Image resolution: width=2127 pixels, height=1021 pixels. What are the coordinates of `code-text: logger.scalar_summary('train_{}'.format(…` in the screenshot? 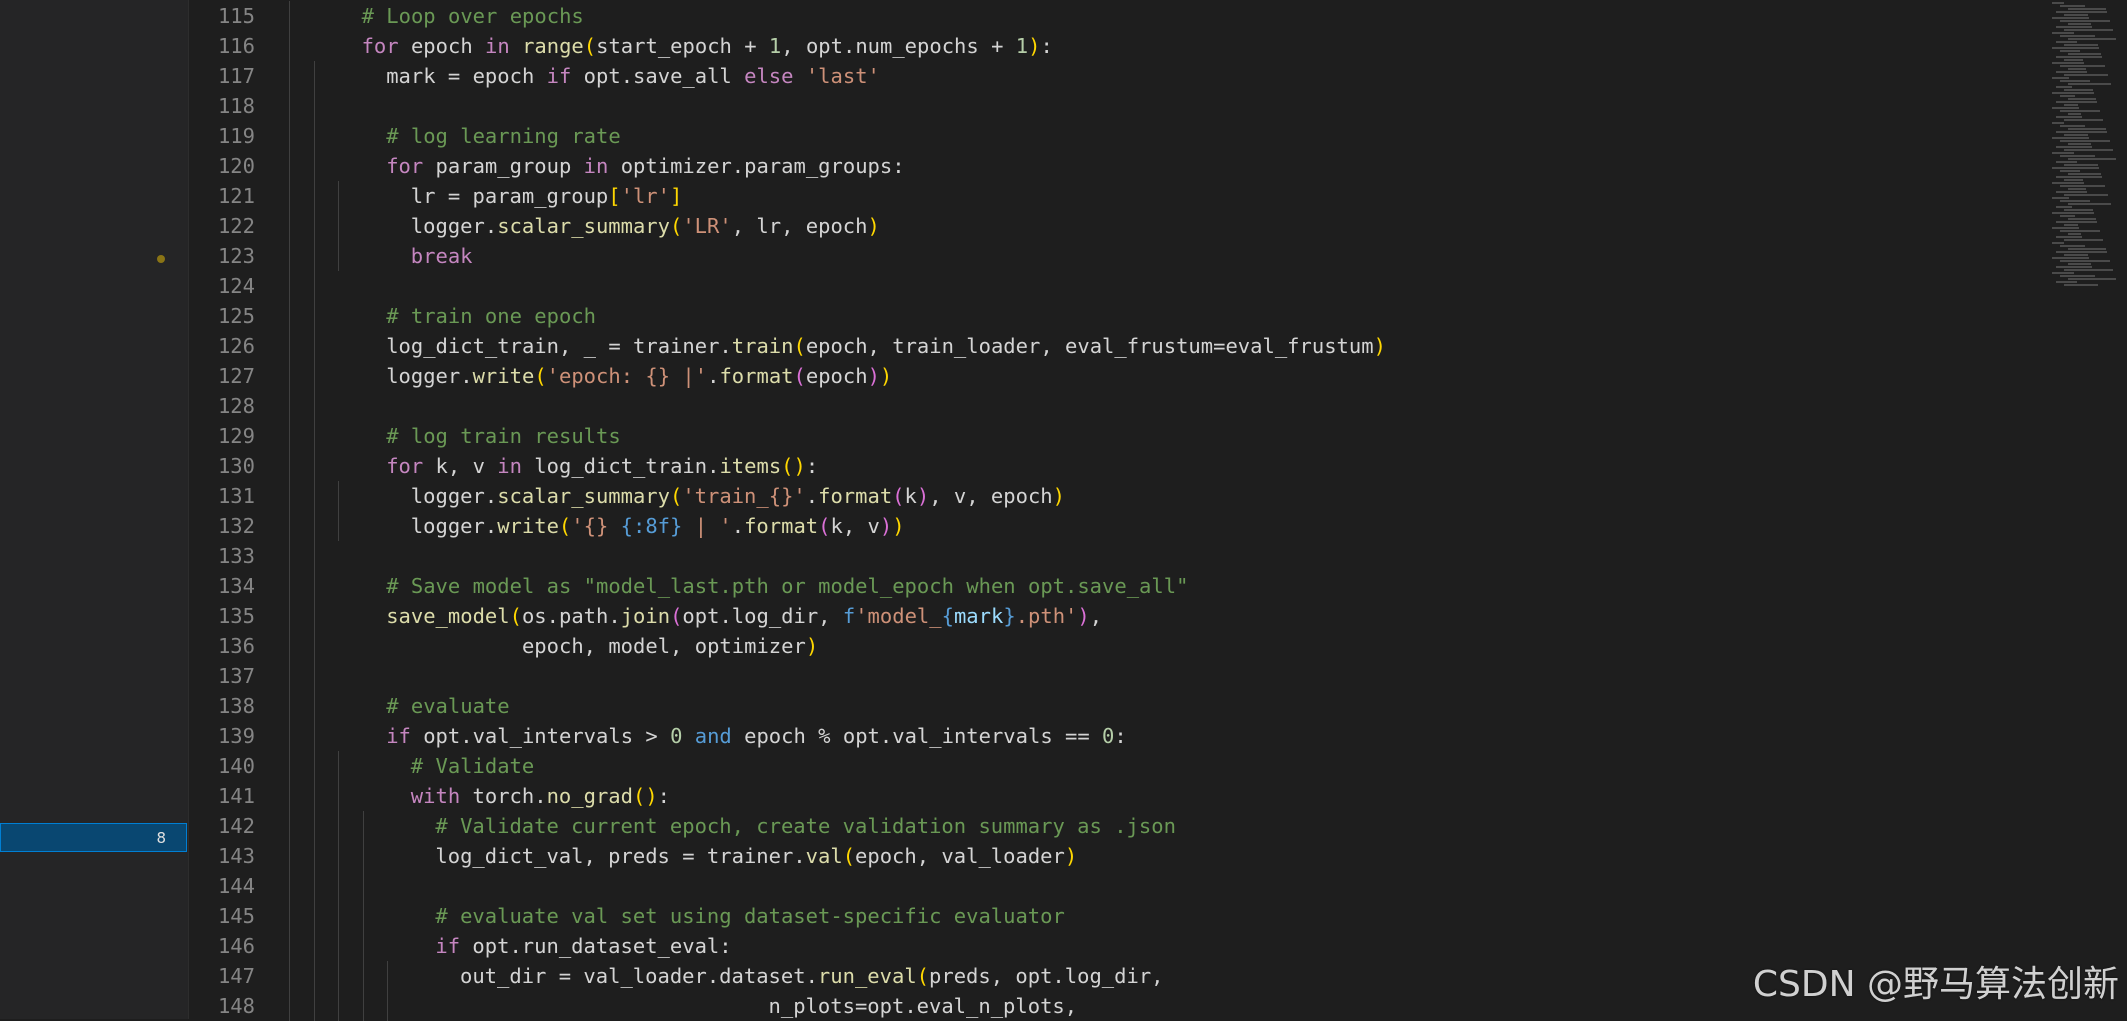 It's located at (738, 496).